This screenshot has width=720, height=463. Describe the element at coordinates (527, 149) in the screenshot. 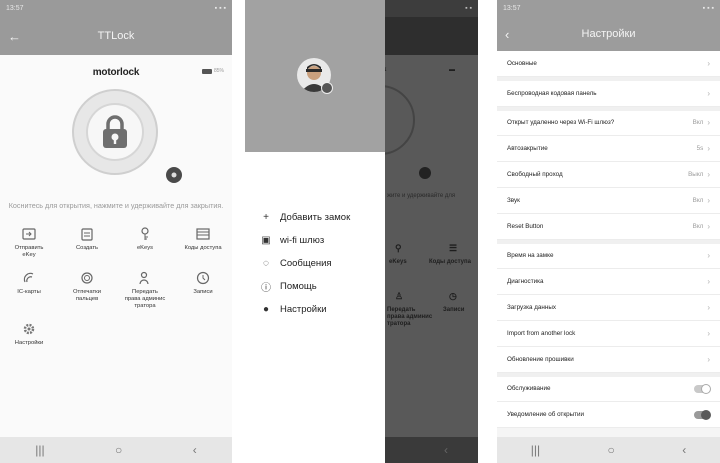

I see `setting-label: Автозакрытие` at that location.